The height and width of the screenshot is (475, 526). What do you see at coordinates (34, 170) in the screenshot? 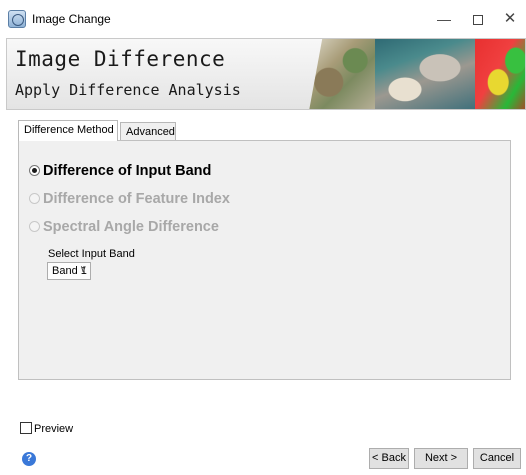
I see `radio-selected-icon` at bounding box center [34, 170].